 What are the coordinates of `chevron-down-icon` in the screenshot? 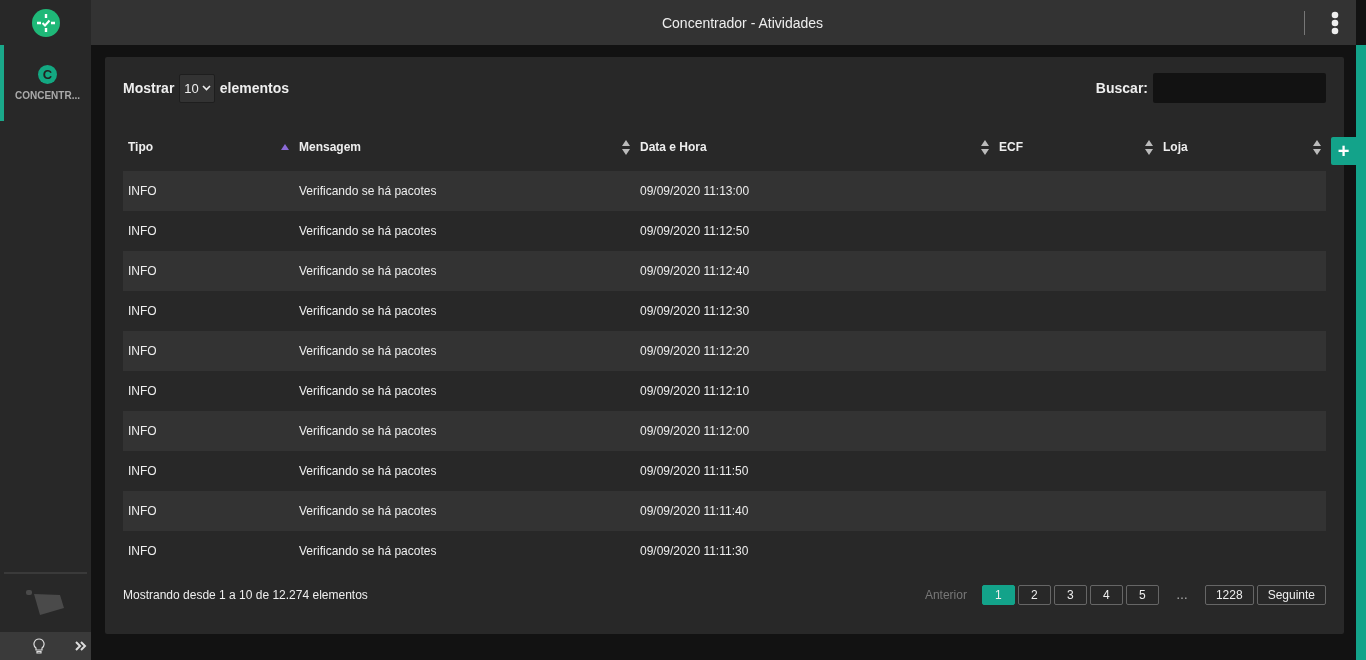 It's located at (206, 88).